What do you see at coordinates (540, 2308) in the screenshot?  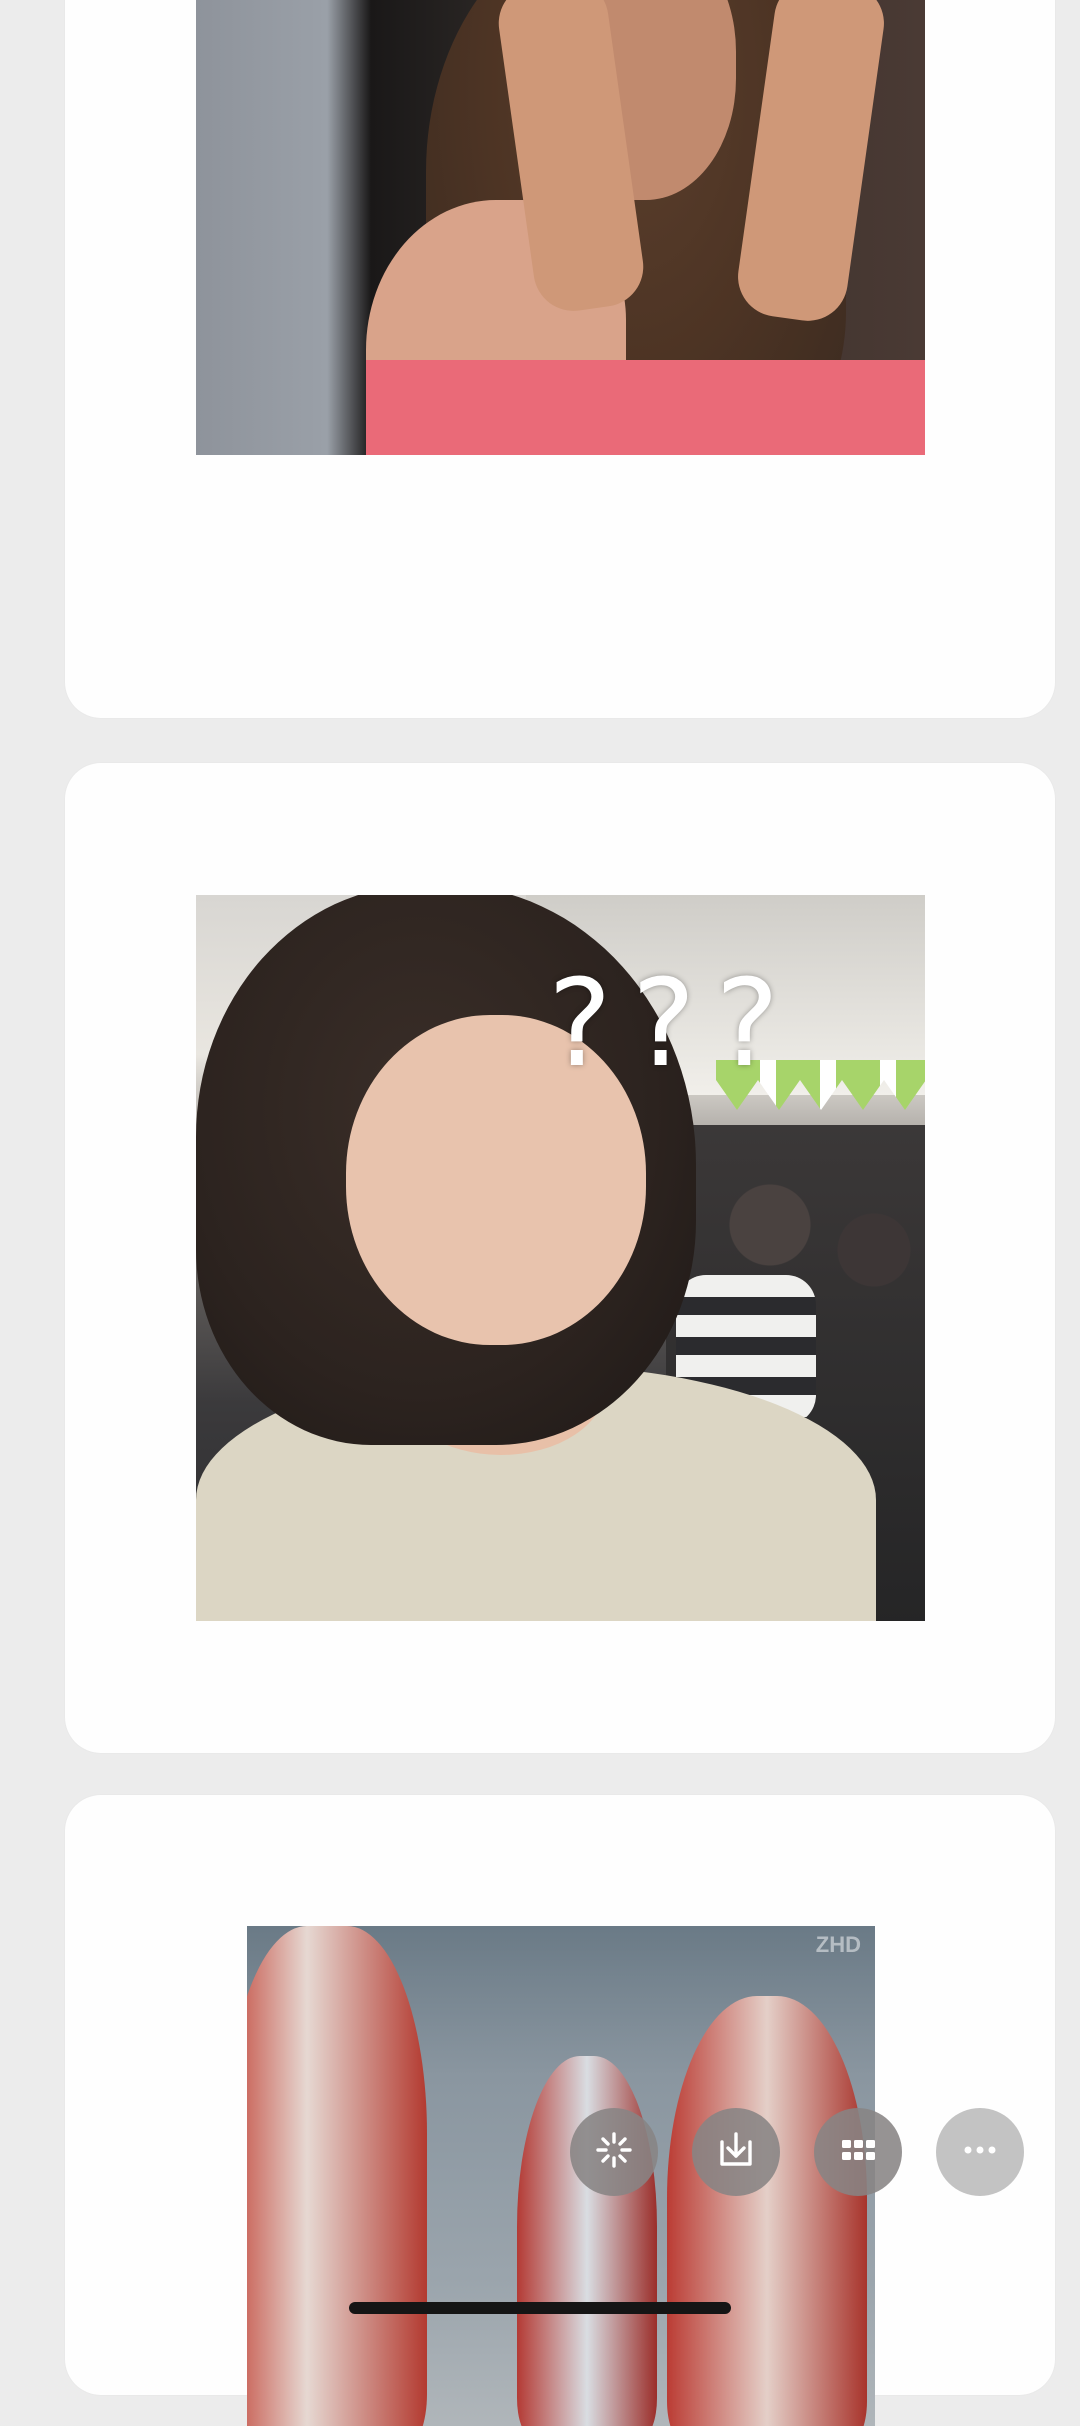 I see `home-indicator` at bounding box center [540, 2308].